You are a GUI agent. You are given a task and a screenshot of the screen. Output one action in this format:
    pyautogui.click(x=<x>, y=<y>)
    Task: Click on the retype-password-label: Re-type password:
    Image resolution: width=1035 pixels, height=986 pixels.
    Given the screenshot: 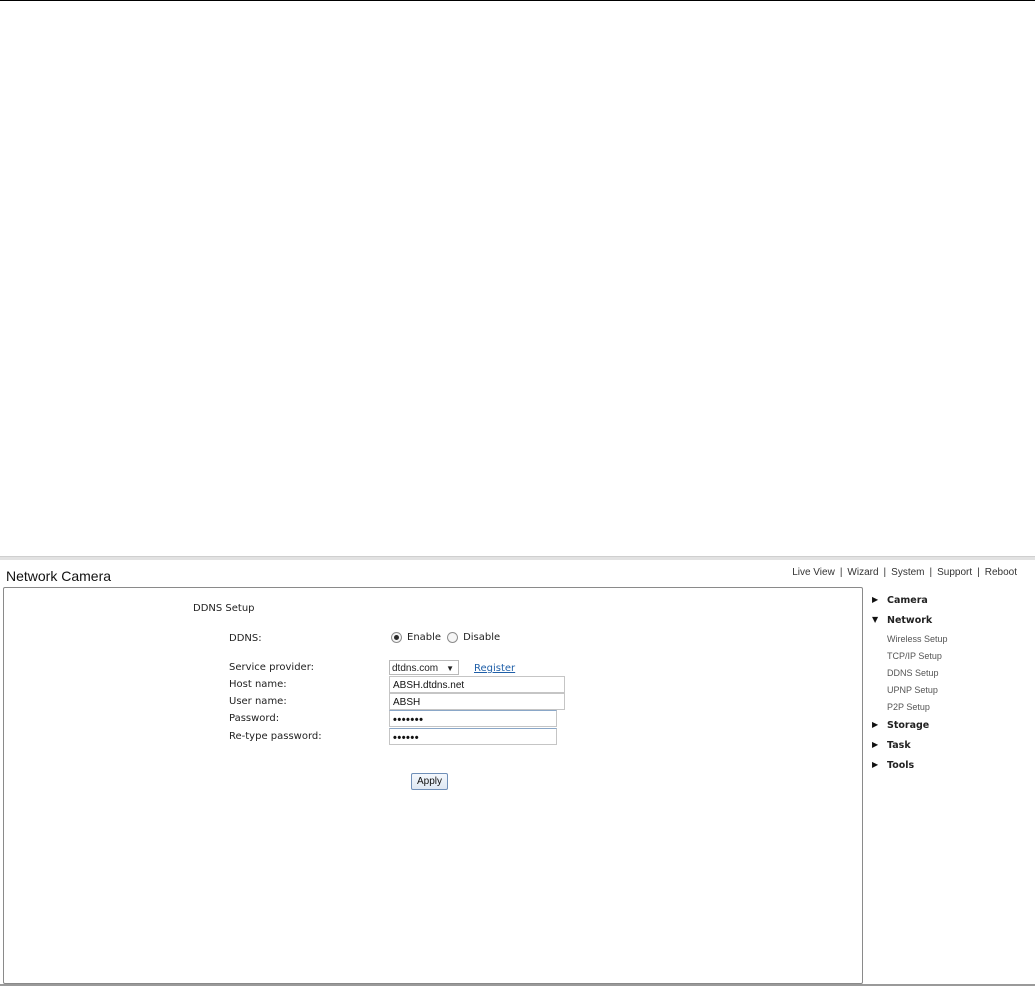 What is the action you would take?
    pyautogui.click(x=275, y=736)
    